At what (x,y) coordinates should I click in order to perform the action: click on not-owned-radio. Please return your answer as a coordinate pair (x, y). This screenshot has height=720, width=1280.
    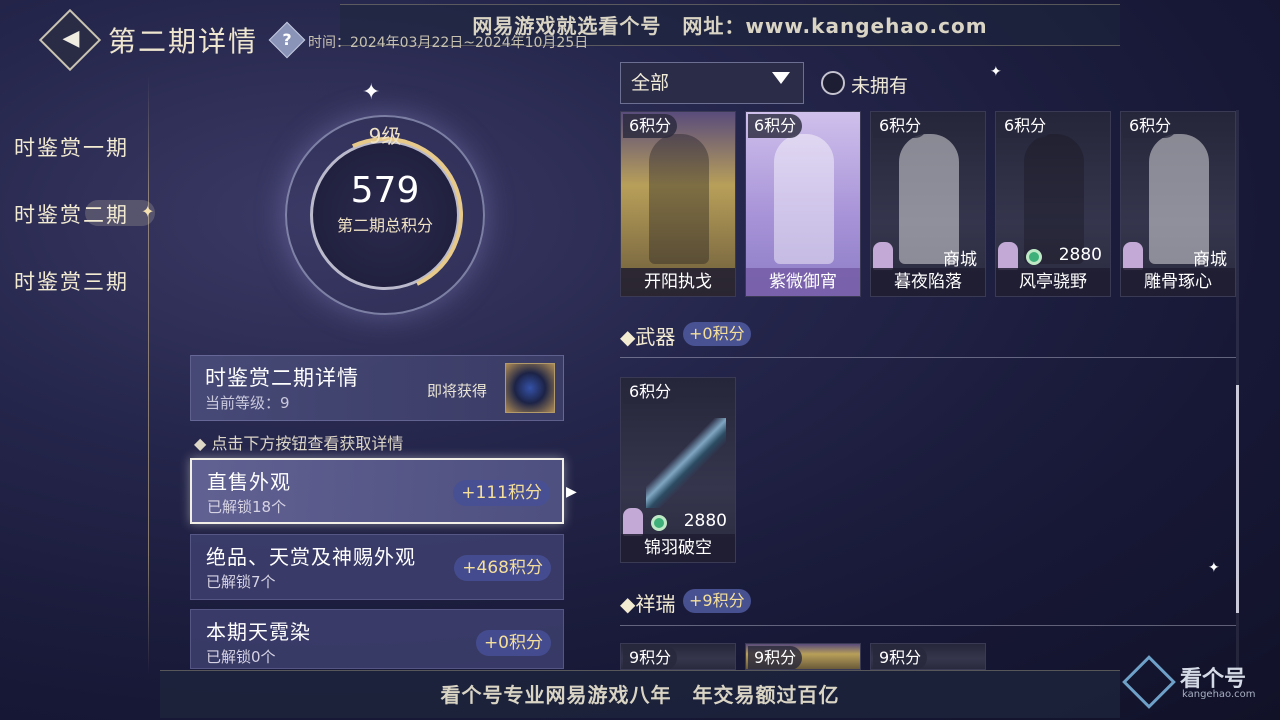
    Looking at the image, I should click on (833, 83).